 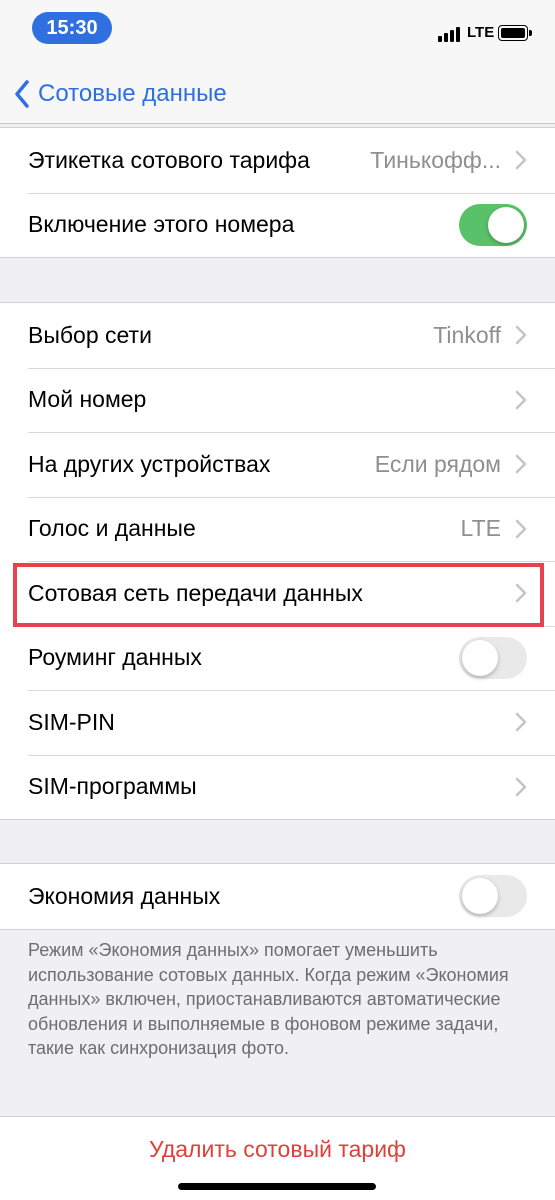 I want to click on row-label: Включение этого номера, so click(x=161, y=224).